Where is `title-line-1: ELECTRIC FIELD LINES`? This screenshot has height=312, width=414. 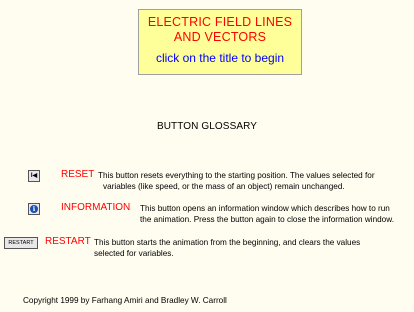
title-line-1: ELECTRIC FIELD LINES is located at coordinates (220, 22).